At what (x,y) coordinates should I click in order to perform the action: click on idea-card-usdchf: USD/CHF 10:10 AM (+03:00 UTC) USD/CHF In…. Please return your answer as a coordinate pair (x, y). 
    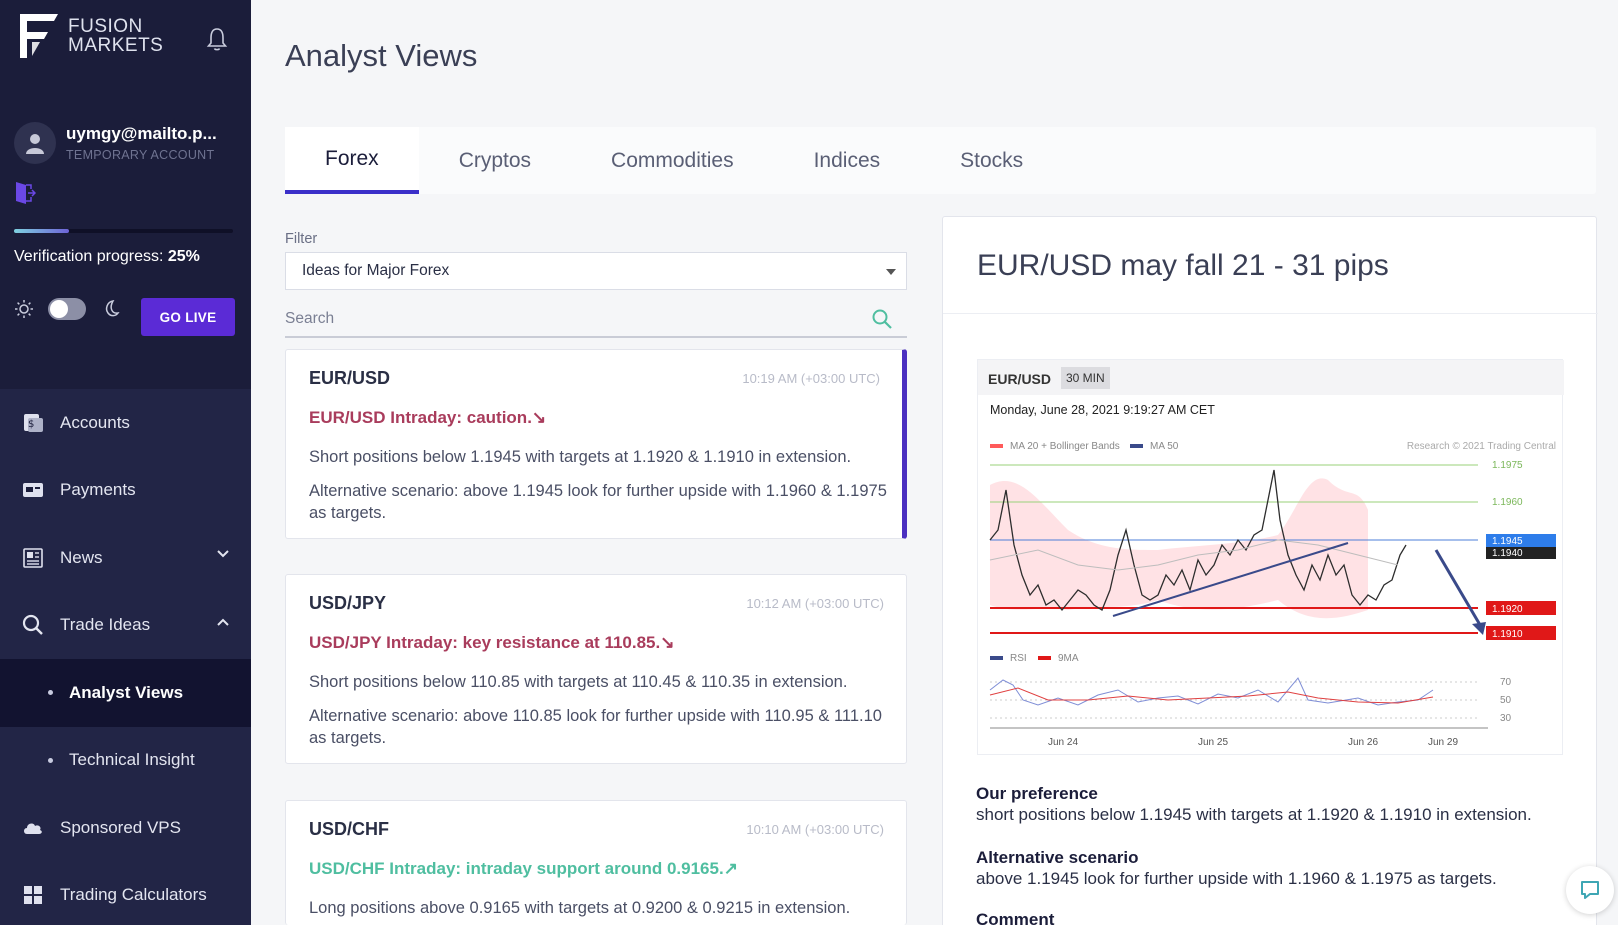
    Looking at the image, I should click on (596, 862).